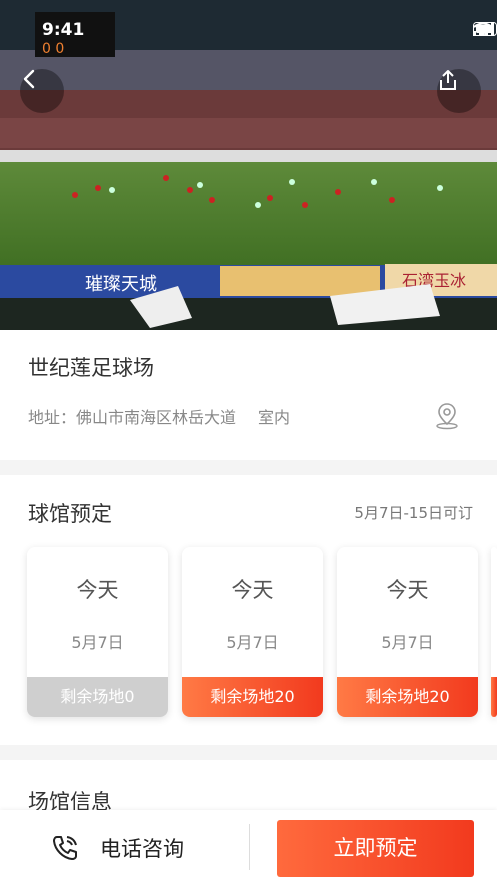 The image size is (497, 883). What do you see at coordinates (142, 849) in the screenshot?
I see `phone-consult-label: 电话咨询` at bounding box center [142, 849].